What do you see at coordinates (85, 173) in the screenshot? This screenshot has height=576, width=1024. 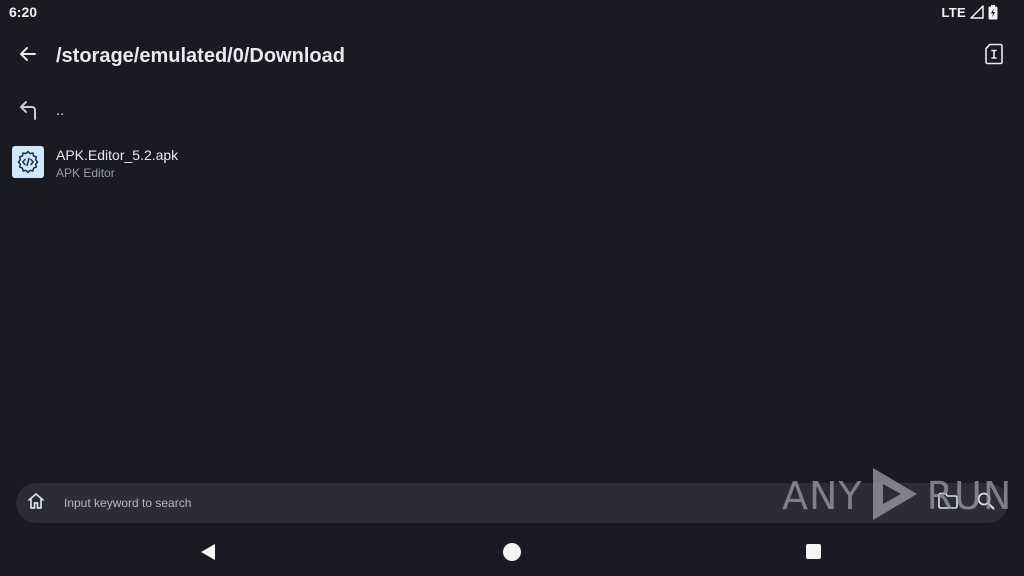 I see `file-app-label: APK Editor` at bounding box center [85, 173].